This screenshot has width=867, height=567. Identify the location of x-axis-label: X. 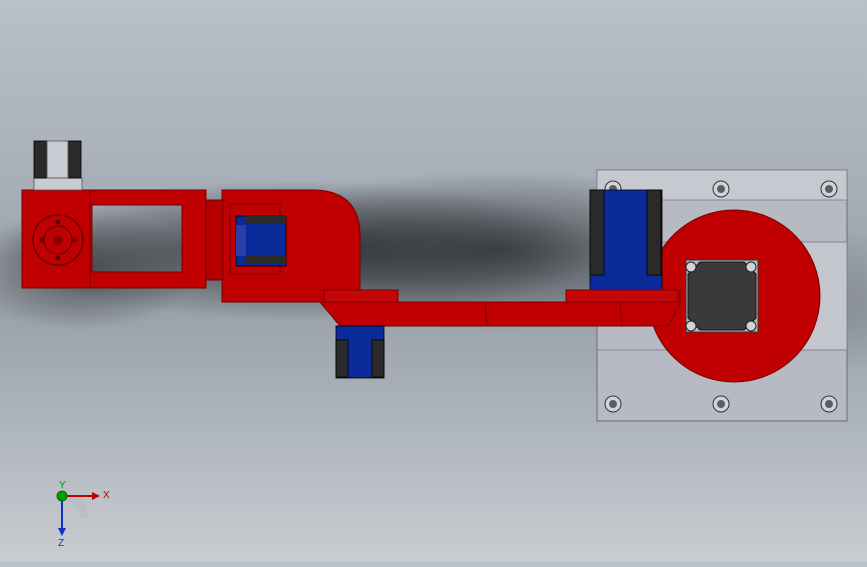
(106, 495).